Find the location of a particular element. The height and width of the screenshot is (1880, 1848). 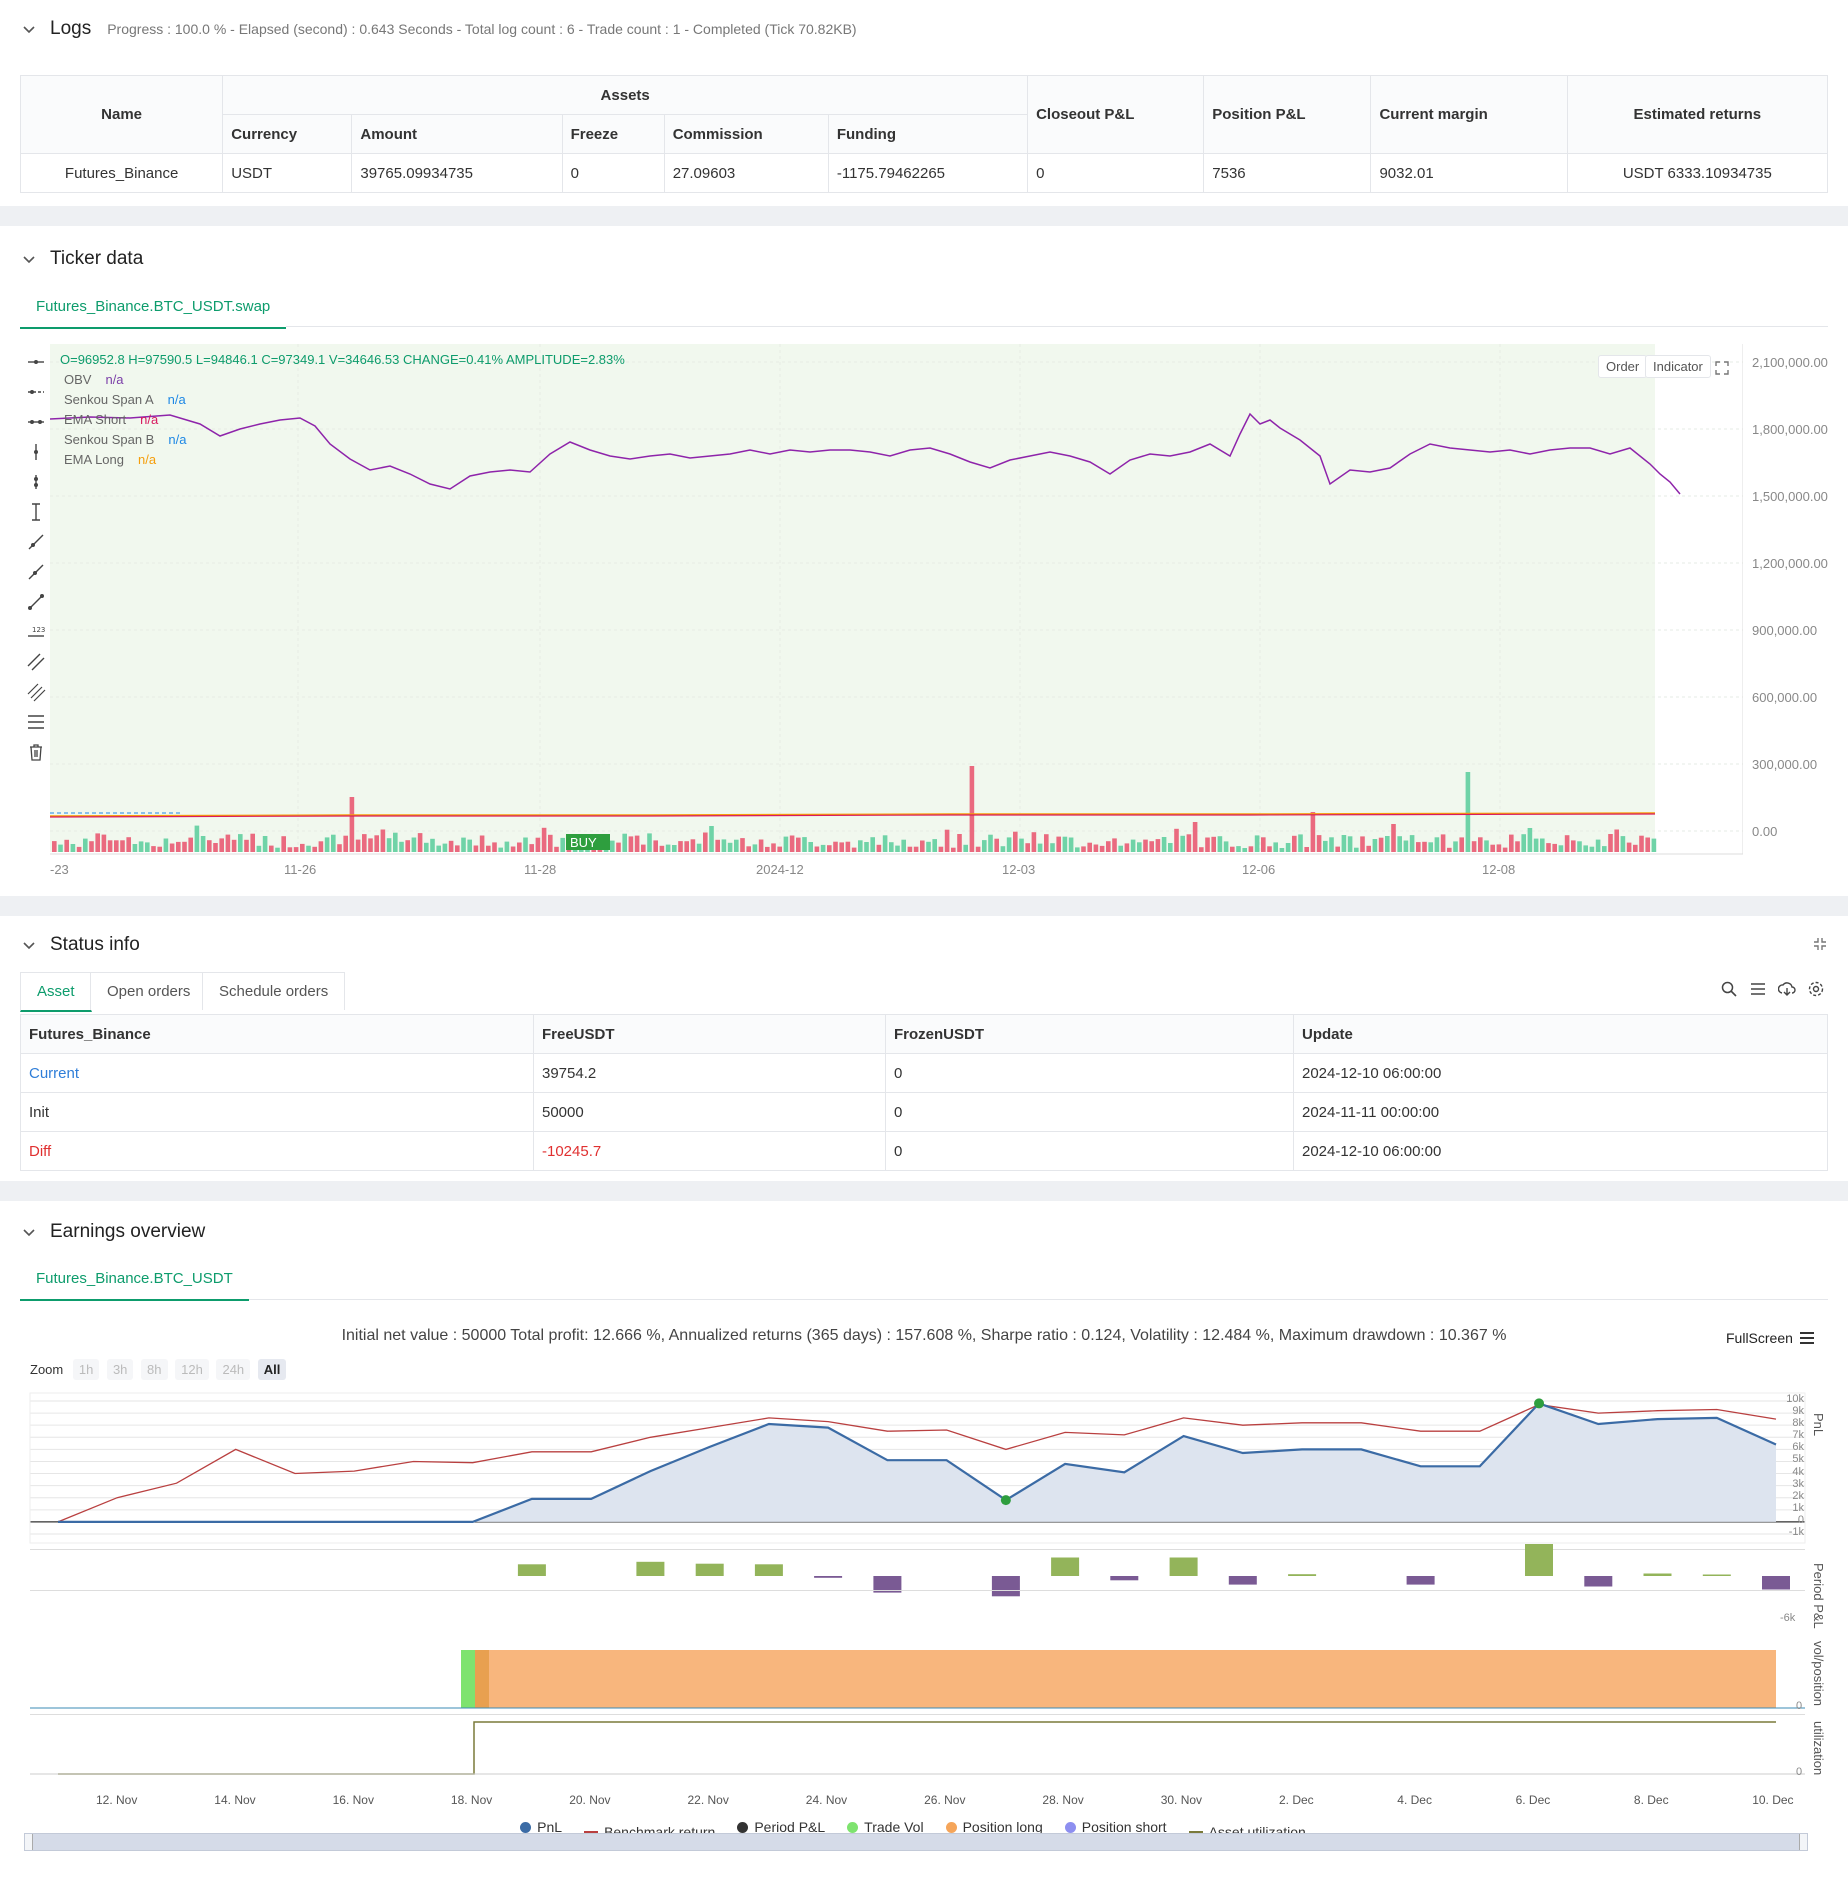

x-tick-label: 6. Dec is located at coordinates (1533, 1800).